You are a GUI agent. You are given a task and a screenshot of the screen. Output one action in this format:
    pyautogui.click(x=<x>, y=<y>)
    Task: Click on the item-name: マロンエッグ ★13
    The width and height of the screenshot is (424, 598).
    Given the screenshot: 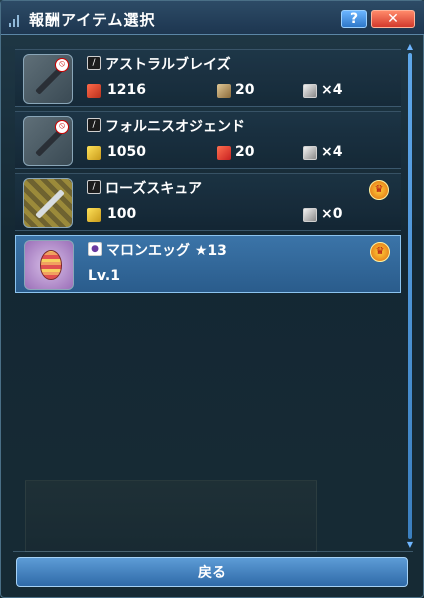 What is the action you would take?
    pyautogui.click(x=166, y=251)
    